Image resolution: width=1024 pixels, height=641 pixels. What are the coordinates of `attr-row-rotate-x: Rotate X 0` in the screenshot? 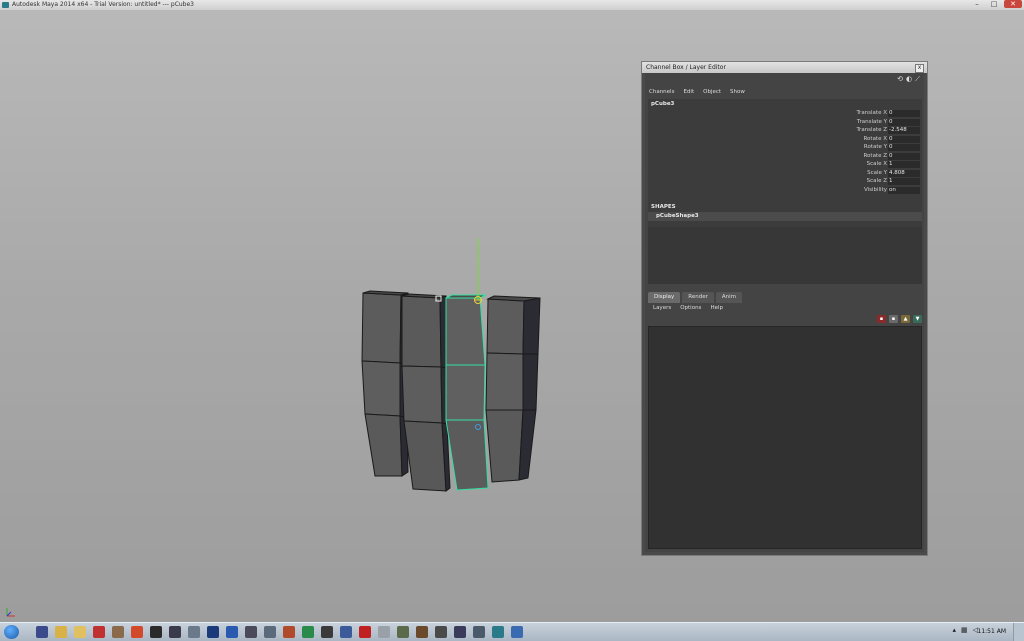 It's located at (785, 139).